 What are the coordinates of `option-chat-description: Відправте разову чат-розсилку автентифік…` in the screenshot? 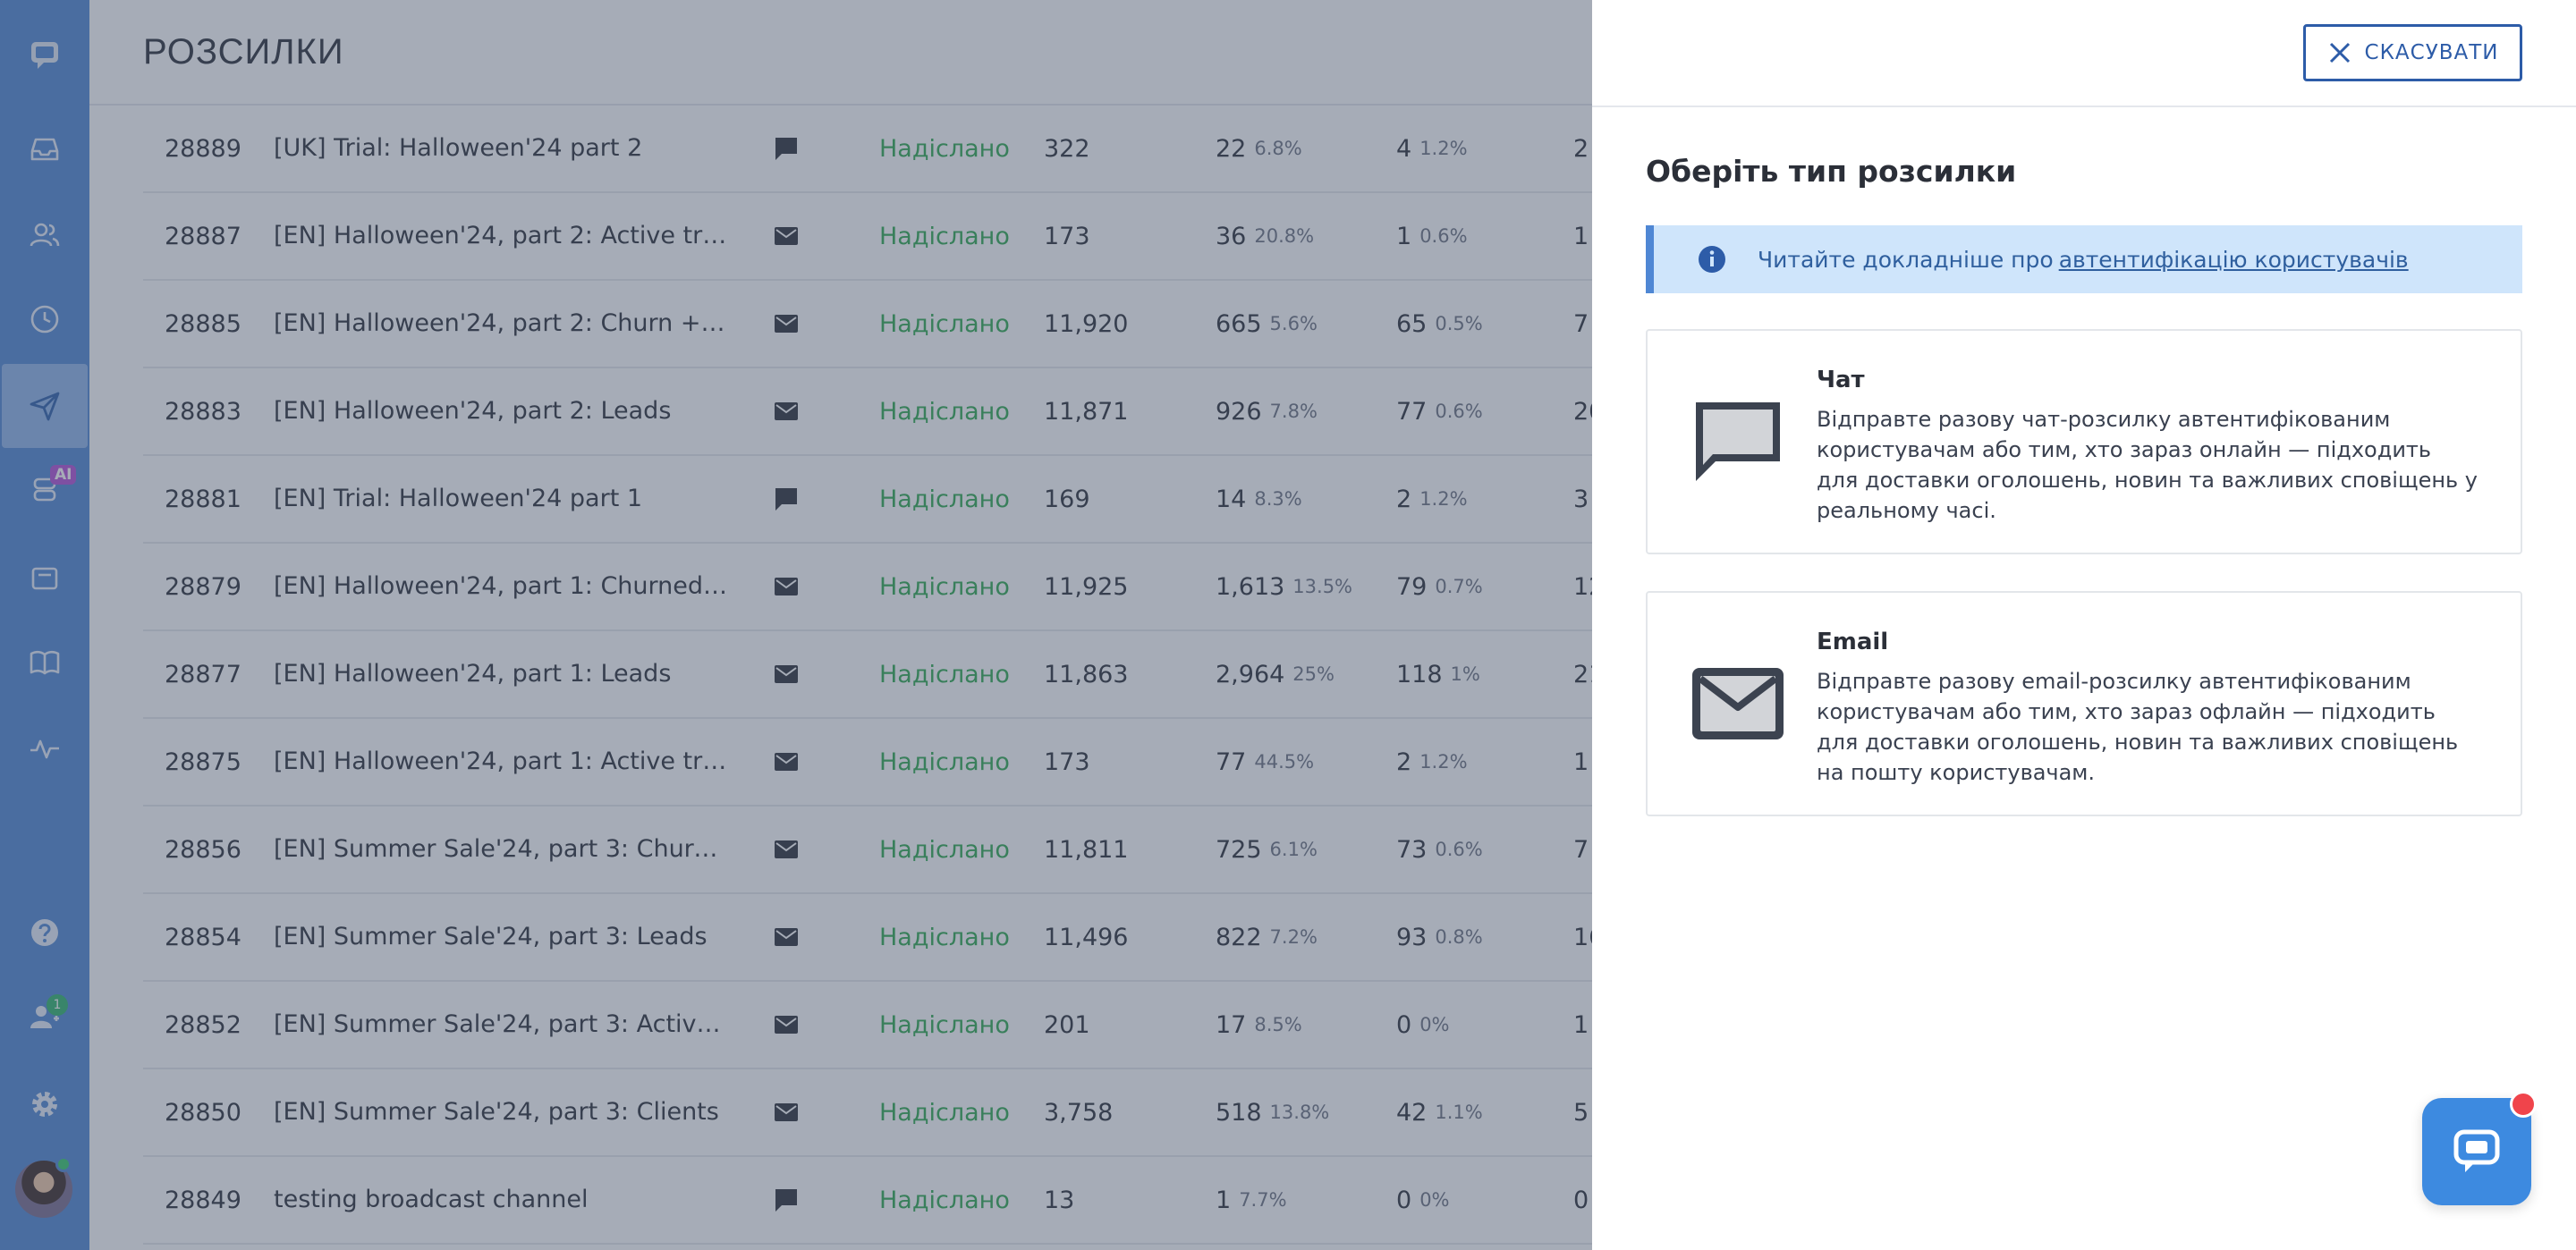 It's located at (2148, 465).